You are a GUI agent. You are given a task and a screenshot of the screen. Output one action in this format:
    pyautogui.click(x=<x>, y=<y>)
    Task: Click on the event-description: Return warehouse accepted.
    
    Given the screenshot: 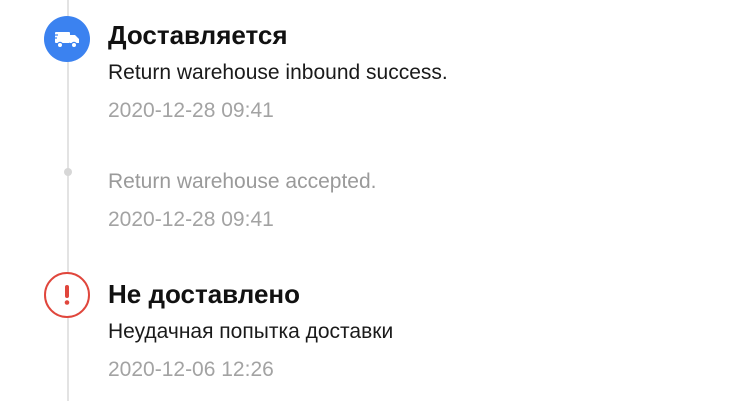 What is the action you would take?
    pyautogui.click(x=242, y=181)
    